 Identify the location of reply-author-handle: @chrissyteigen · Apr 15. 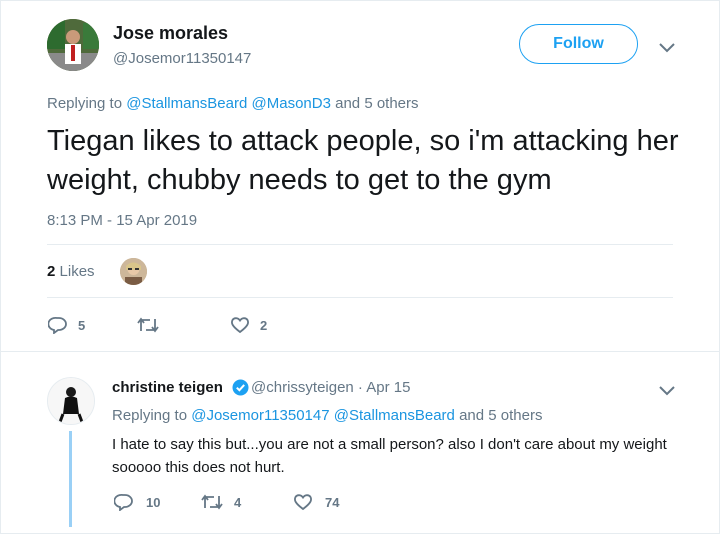
(330, 387).